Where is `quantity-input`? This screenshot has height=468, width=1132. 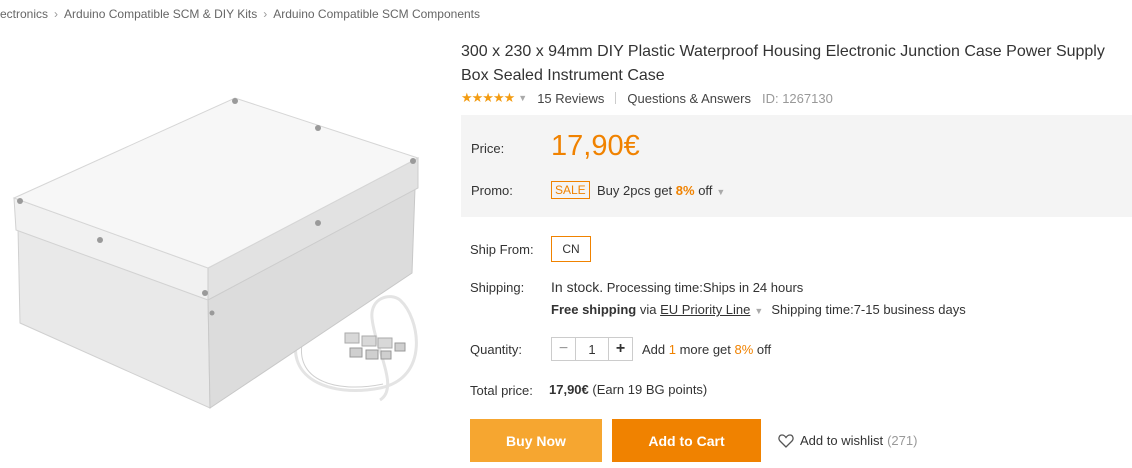 quantity-input is located at coordinates (592, 349).